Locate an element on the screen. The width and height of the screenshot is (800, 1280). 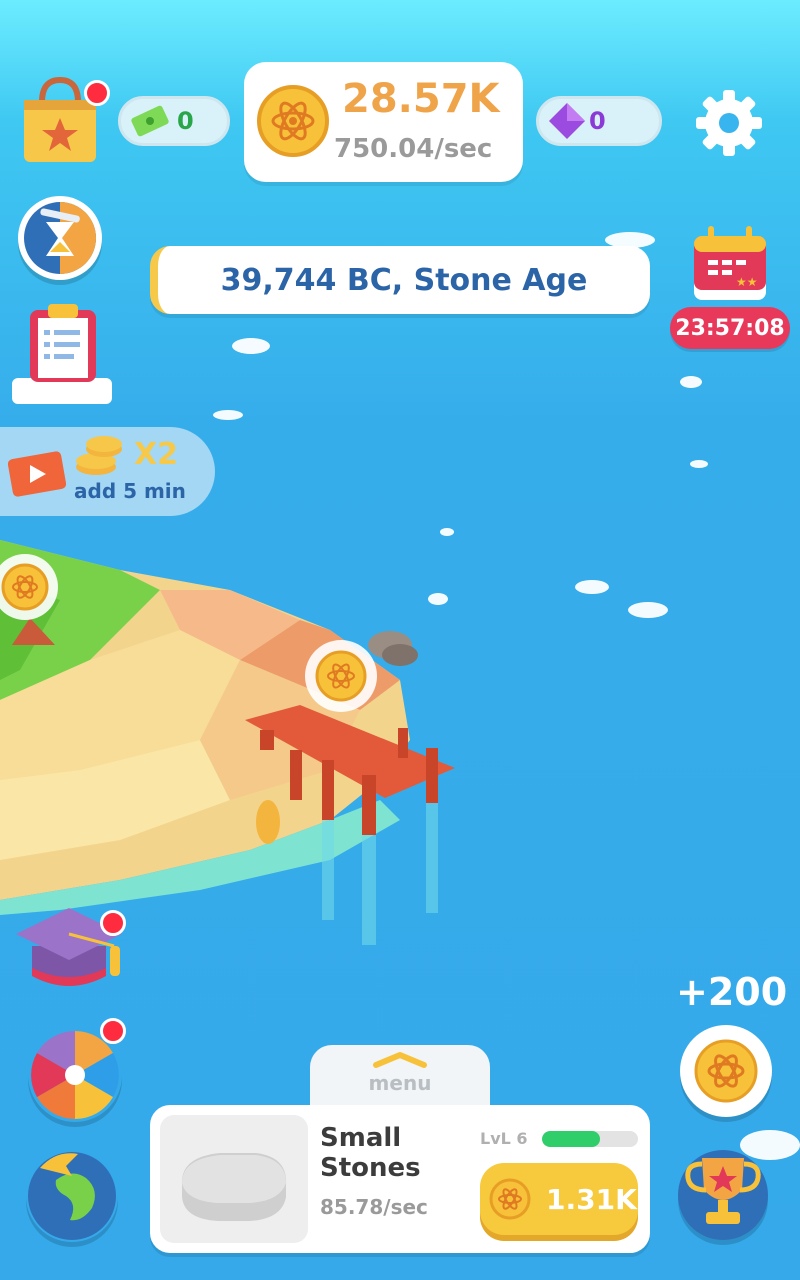
boost-label: add 5 min is located at coordinates (130, 491).